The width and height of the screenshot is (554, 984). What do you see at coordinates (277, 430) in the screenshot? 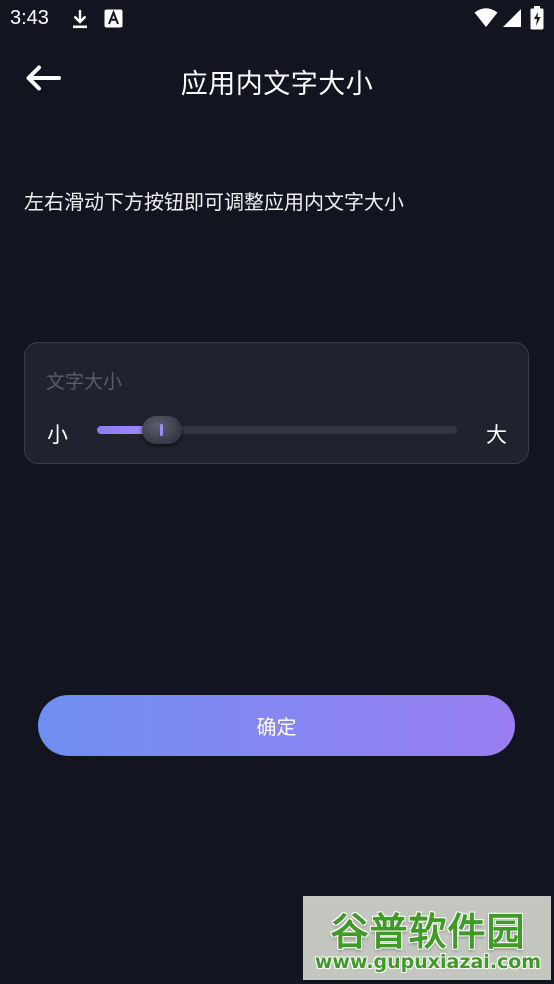
I see `font-size-slider` at bounding box center [277, 430].